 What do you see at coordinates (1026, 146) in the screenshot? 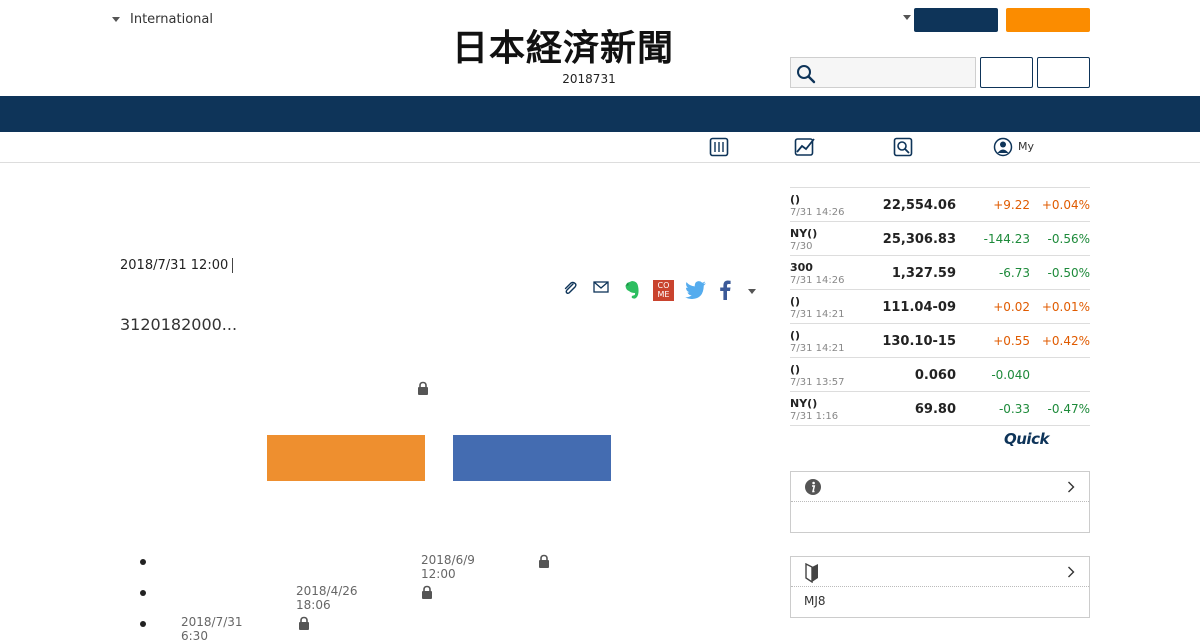
I see `mypage-label: My` at bounding box center [1026, 146].